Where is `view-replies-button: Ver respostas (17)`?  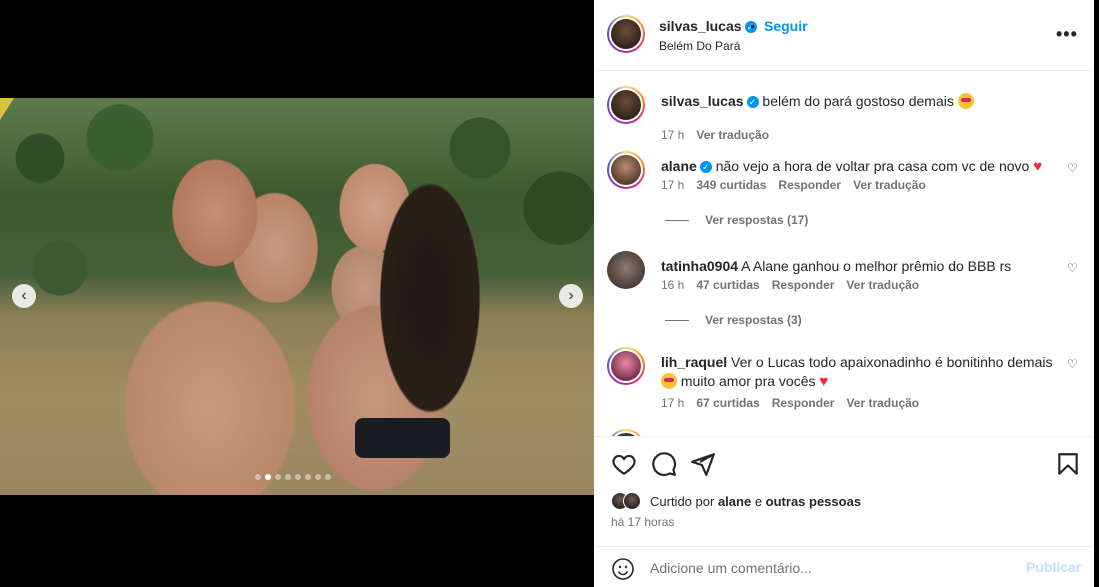
view-replies-button: Ver respostas (17) is located at coordinates (736, 220).